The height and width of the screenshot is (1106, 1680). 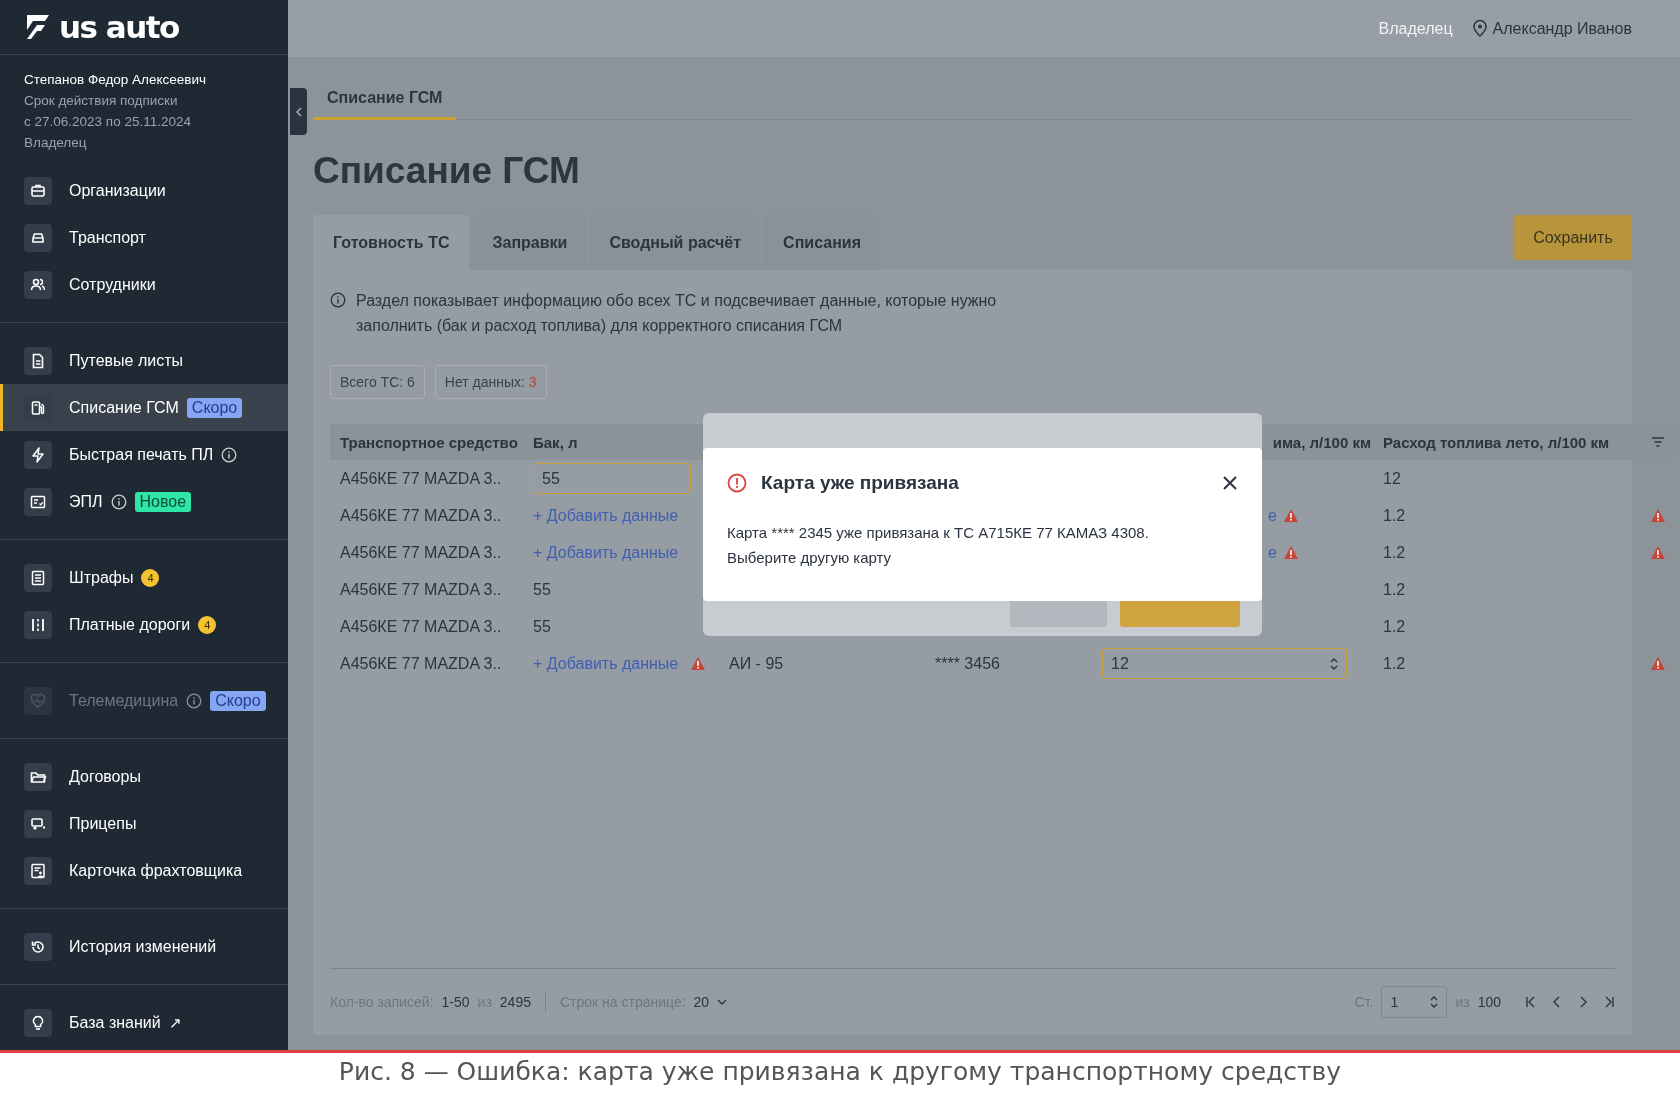 I want to click on figure-caption: Рис. 8 — Ошибка: карта уже привязана к другому транспортному средству, so click(x=840, y=1071).